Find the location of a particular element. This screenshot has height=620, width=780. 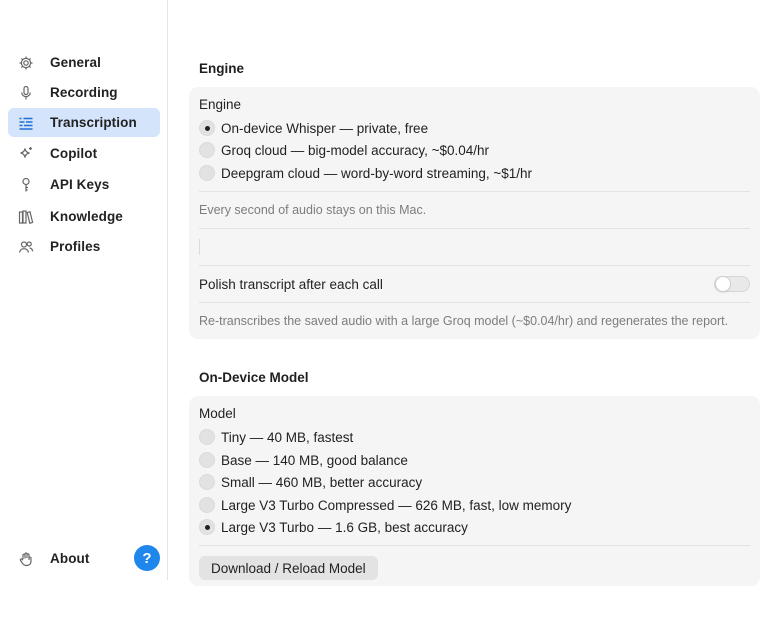

model-option-small: Small — 460 MB, better accuracy is located at coordinates (310, 482).